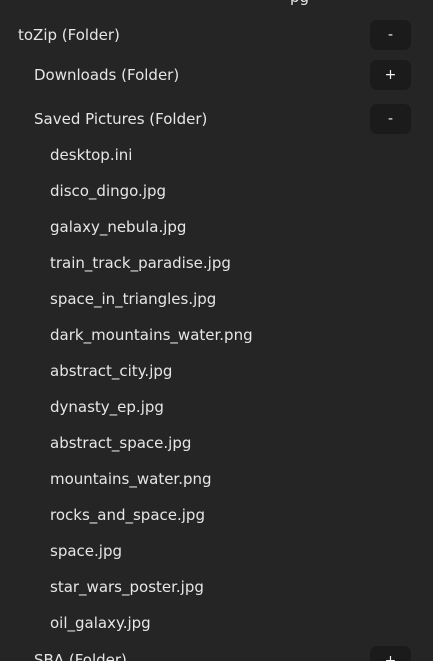  Describe the element at coordinates (133, 299) in the screenshot. I see `file-label: space_in_triangles.jpg` at that location.